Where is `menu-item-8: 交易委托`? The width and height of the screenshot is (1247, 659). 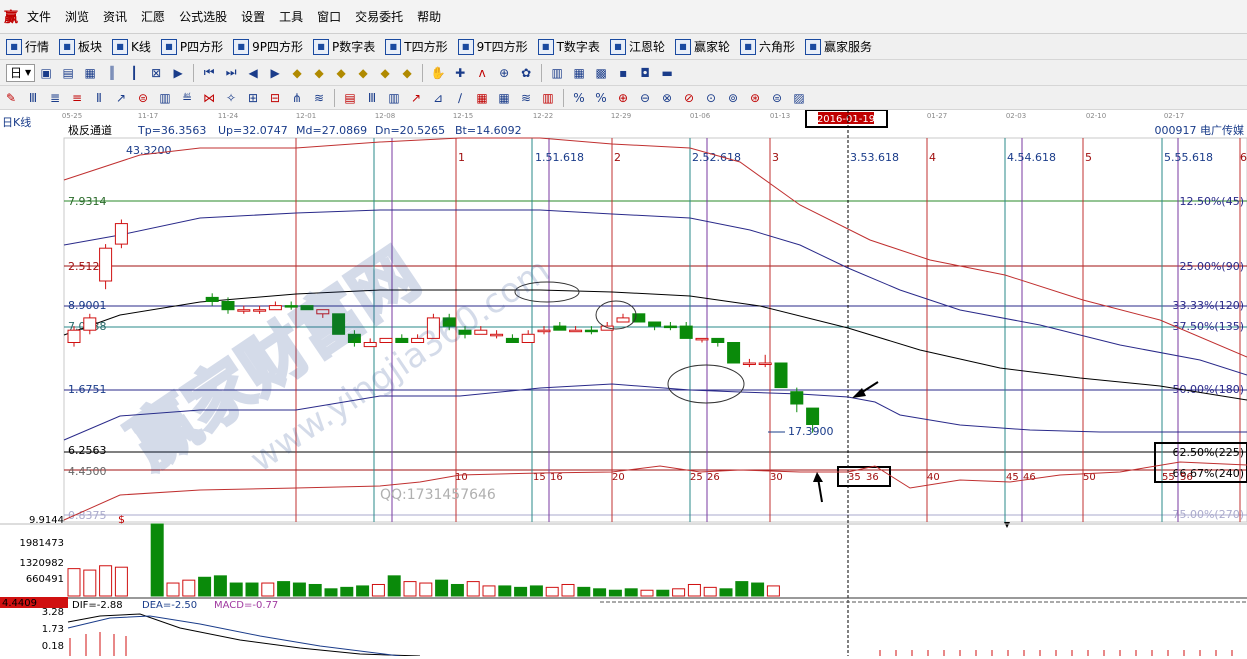 menu-item-8: 交易委托 is located at coordinates (379, 16).